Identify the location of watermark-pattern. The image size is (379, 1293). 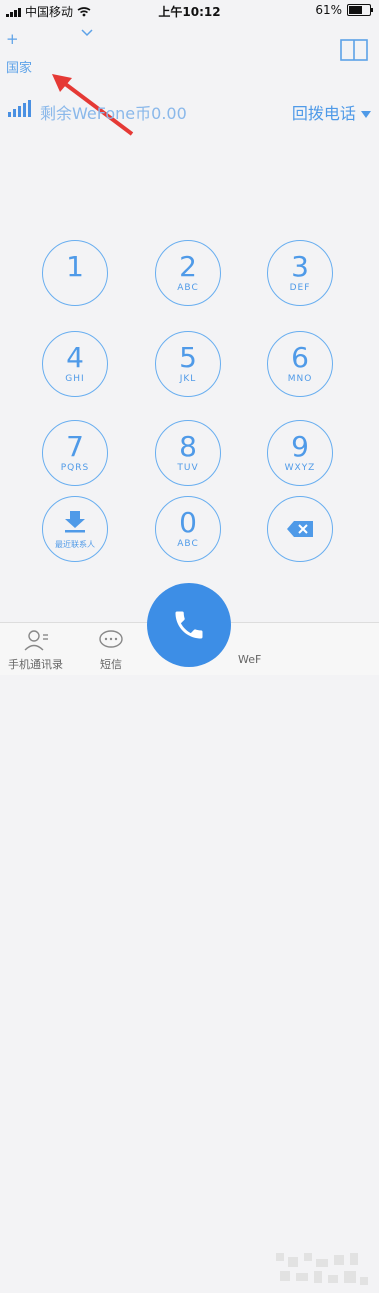
(322, 1269).